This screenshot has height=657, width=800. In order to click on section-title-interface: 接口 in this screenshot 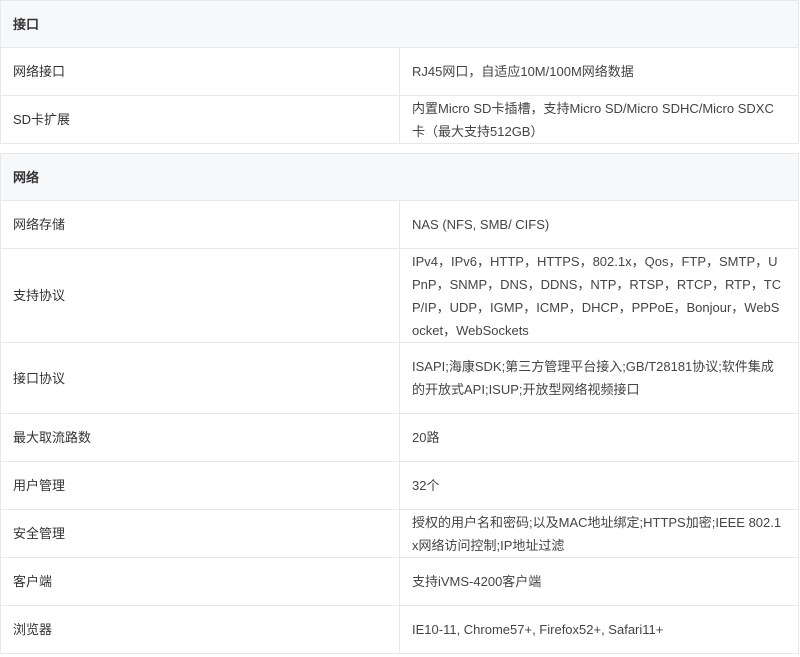, I will do `click(399, 24)`.